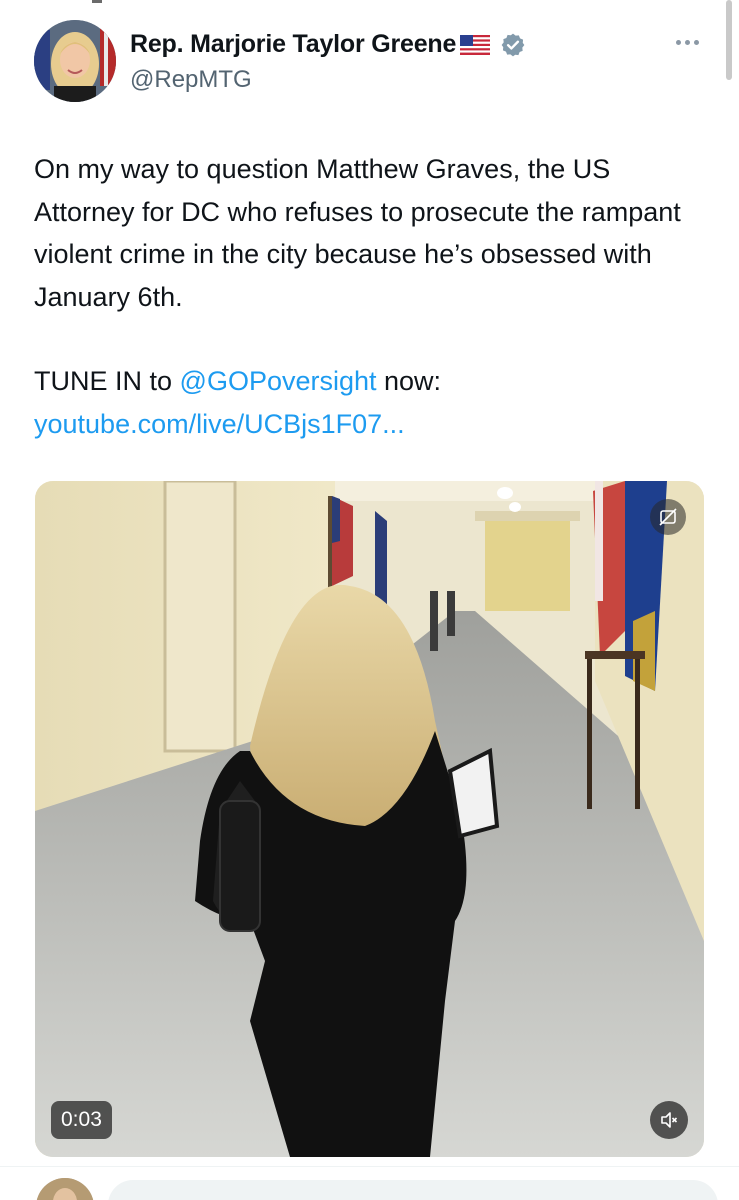  What do you see at coordinates (374, 62) in the screenshot?
I see `tweet-header: Rep. Marjorie Taylor Greene @RepMTG` at bounding box center [374, 62].